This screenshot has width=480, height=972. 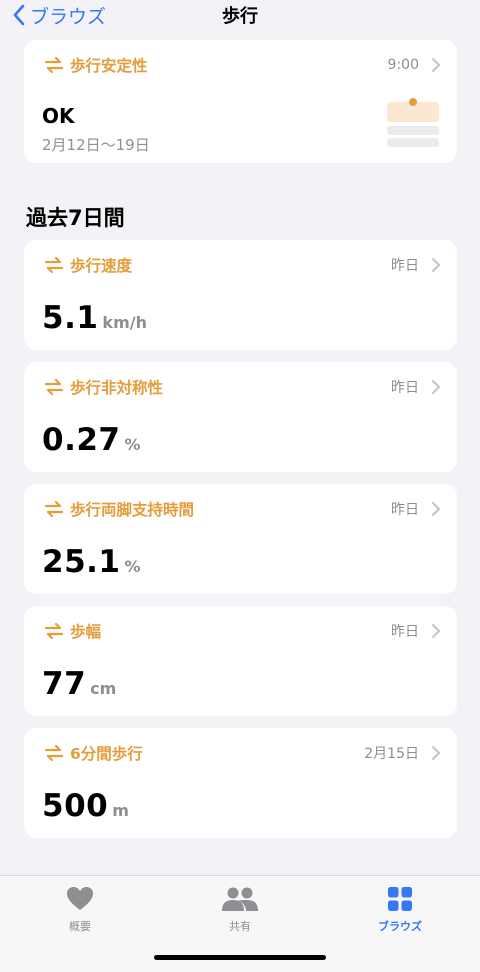 What do you see at coordinates (124, 322) in the screenshot?
I see `metric-unit: km/h` at bounding box center [124, 322].